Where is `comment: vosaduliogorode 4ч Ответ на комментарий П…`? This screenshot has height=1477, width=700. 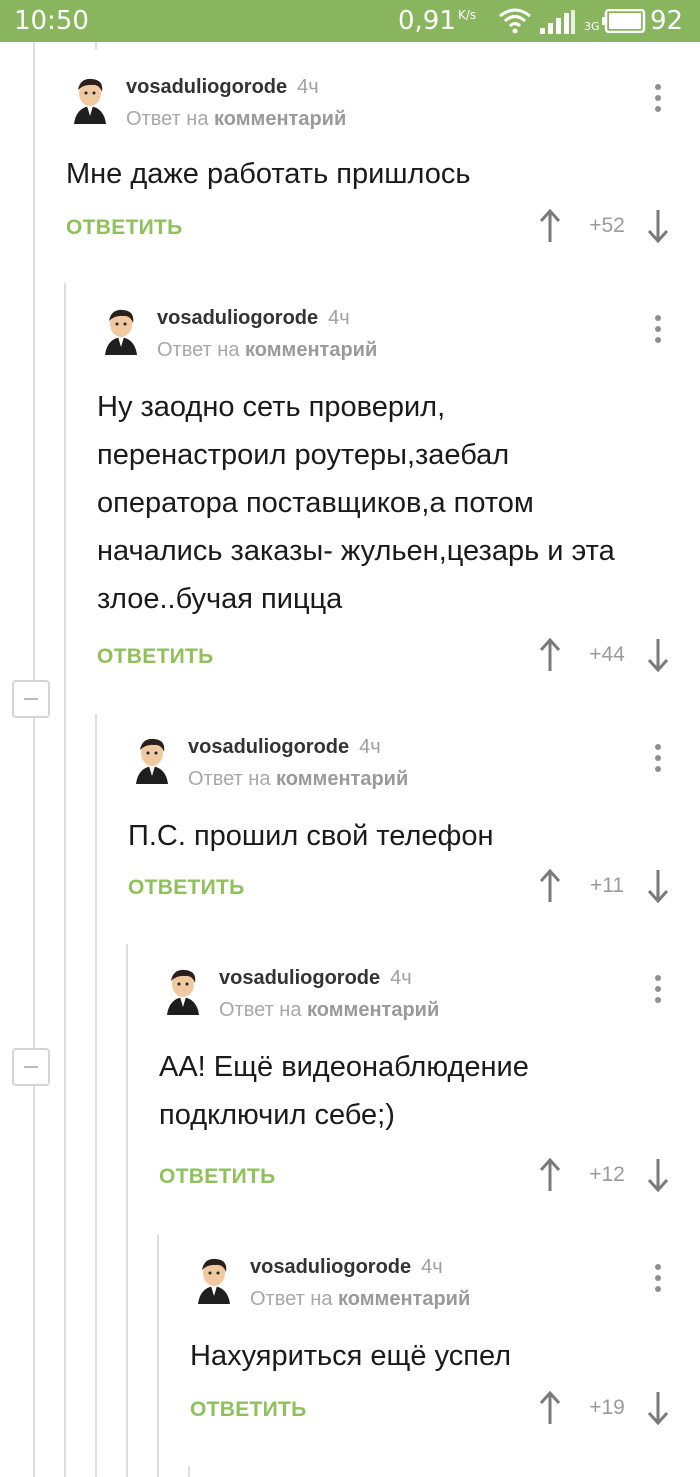
comment: vosaduliogorode 4ч Ответ на комментарий П… is located at coordinates (407, 826).